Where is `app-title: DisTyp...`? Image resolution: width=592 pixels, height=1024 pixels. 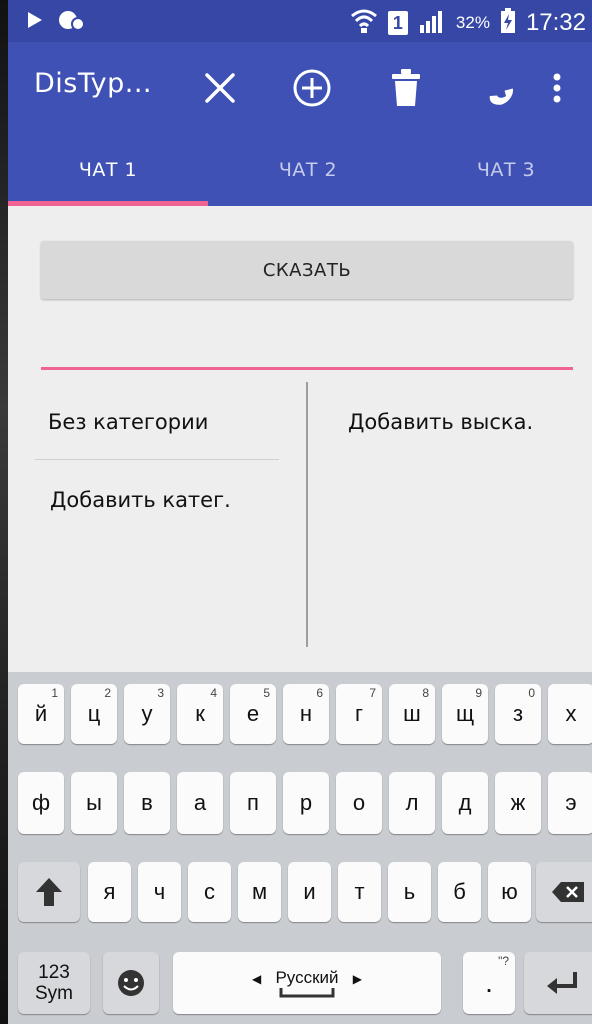
app-title: DisTyp... is located at coordinates (93, 83).